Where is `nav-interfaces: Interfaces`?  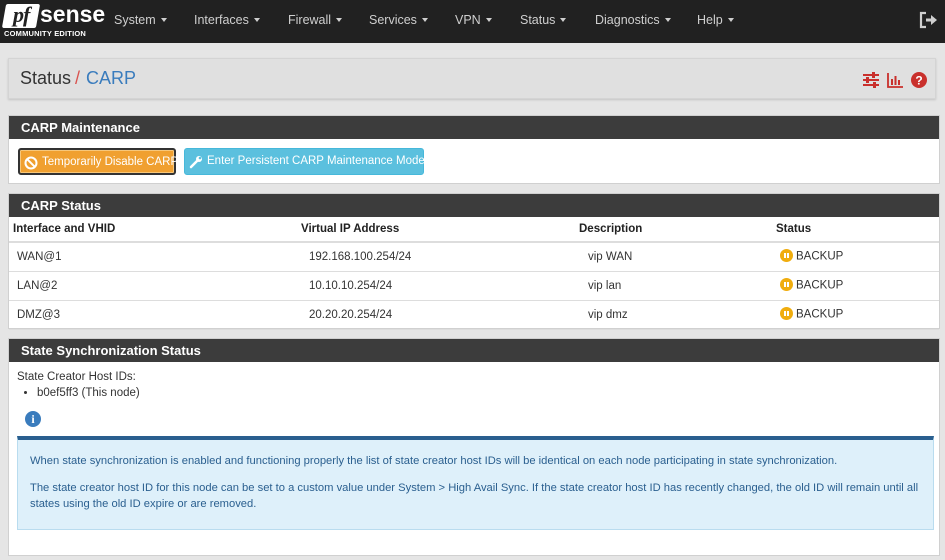
nav-interfaces: Interfaces is located at coordinates (227, 21).